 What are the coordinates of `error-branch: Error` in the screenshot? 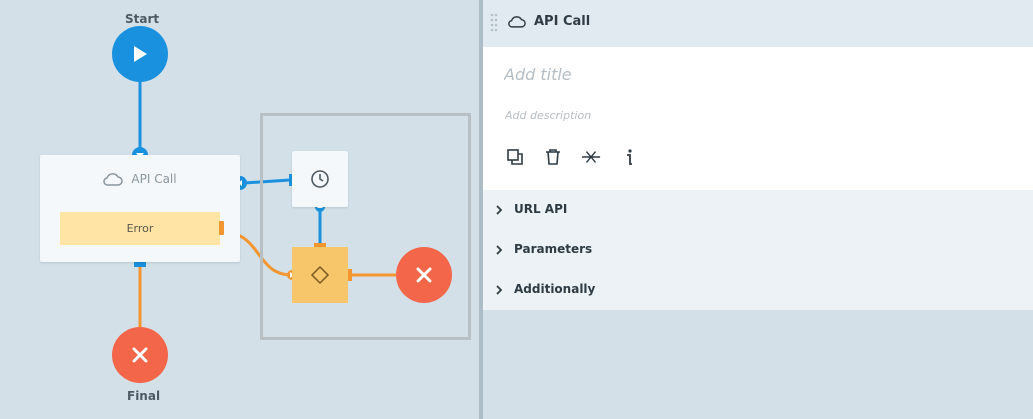 It's located at (140, 228).